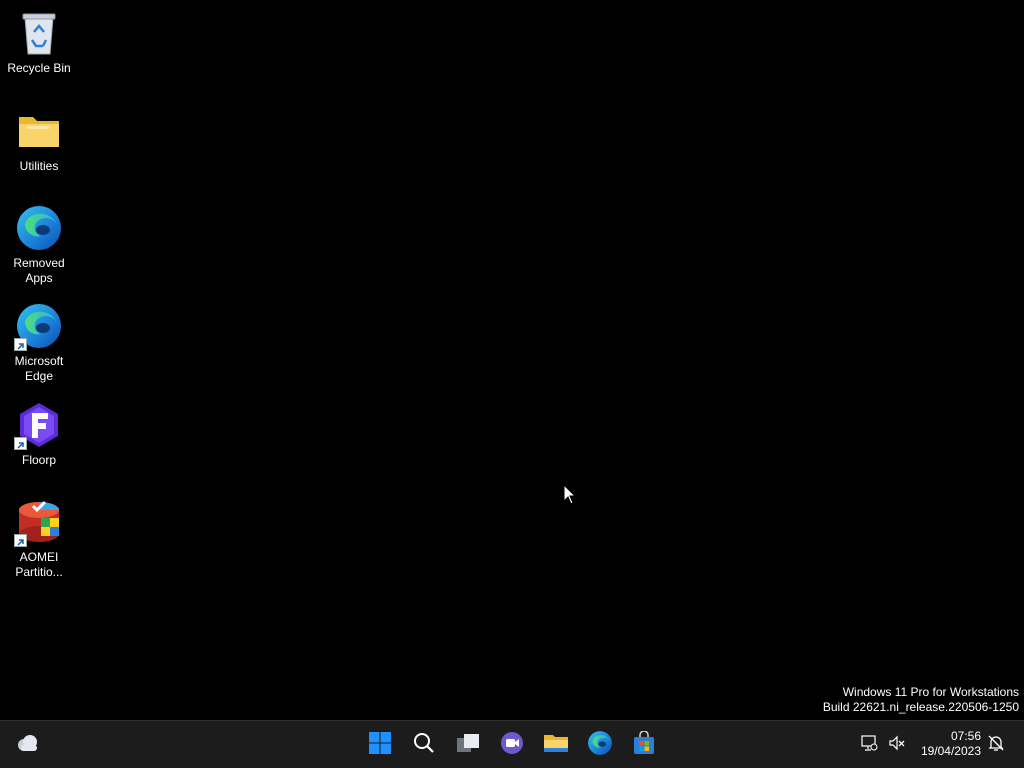  Describe the element at coordinates (39, 522) in the screenshot. I see `aomei-partition-icon` at that location.